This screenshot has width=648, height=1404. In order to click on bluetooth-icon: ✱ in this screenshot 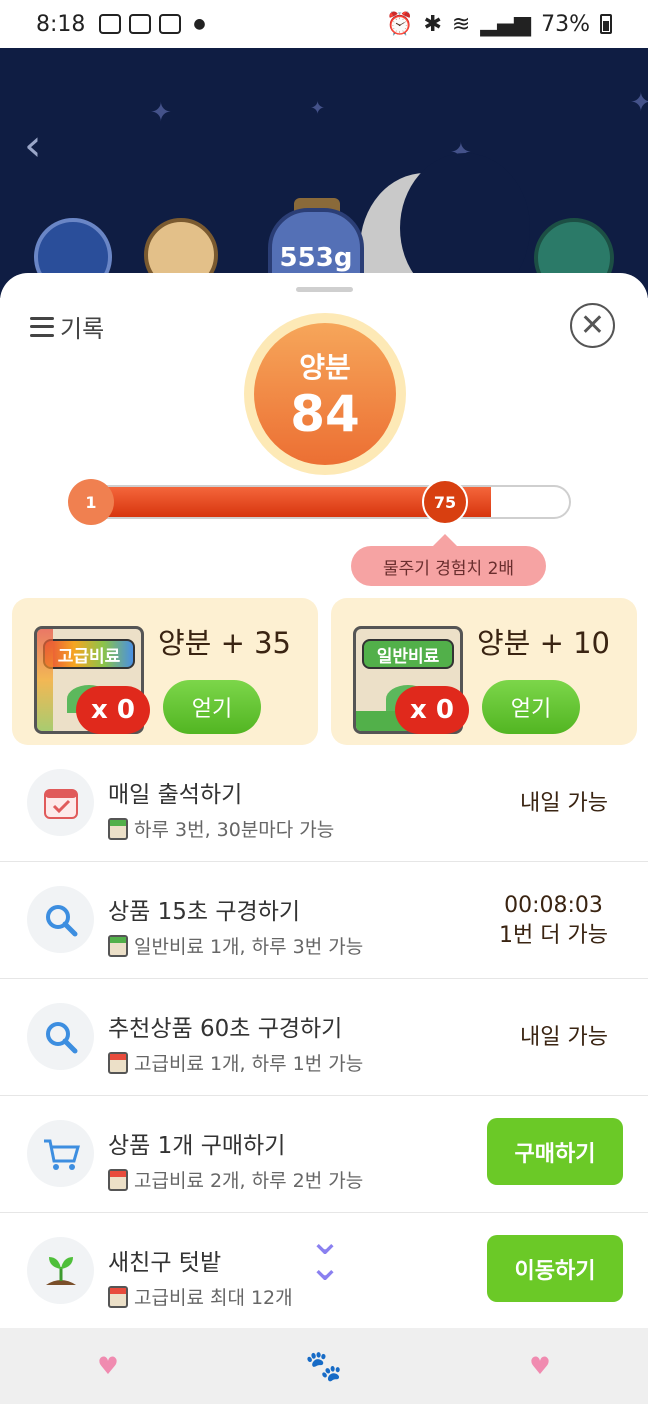, I will do `click(432, 24)`.